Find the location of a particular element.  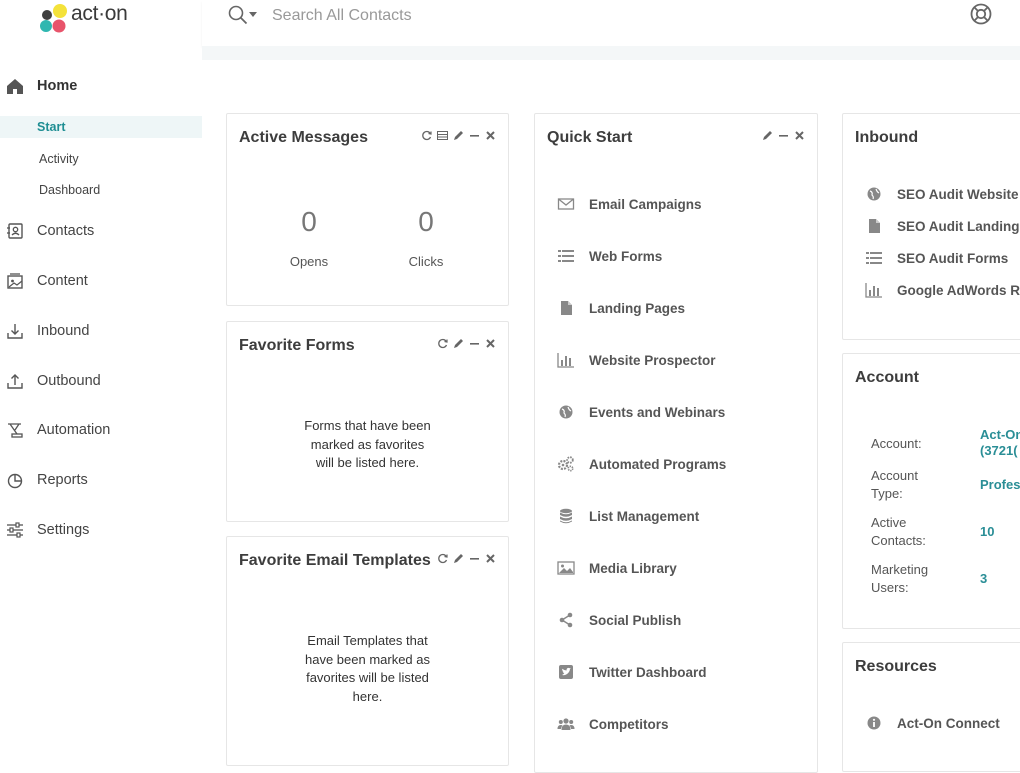

sidebar-item-label: Contacts is located at coordinates (66, 231).